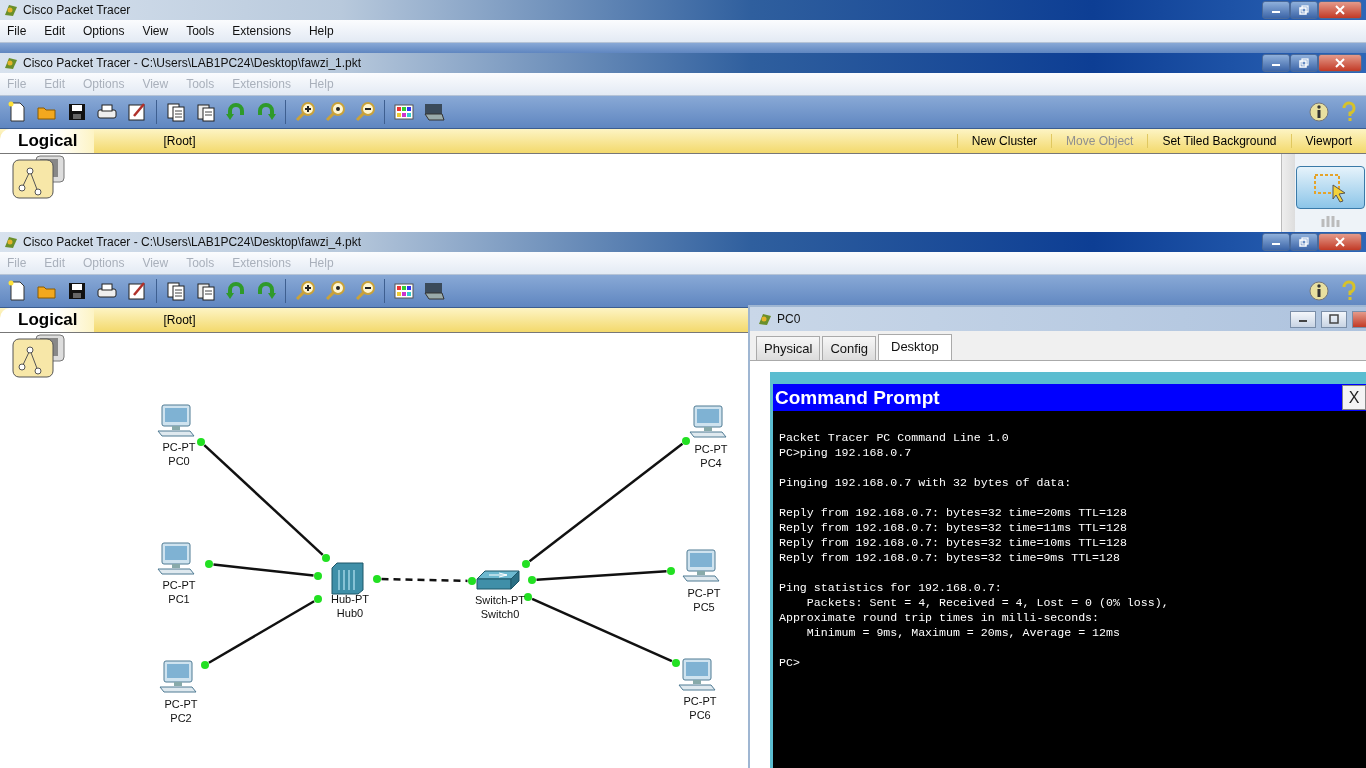 This screenshot has width=1366, height=768. Describe the element at coordinates (155, 31) in the screenshot. I see `menu-item: View` at that location.